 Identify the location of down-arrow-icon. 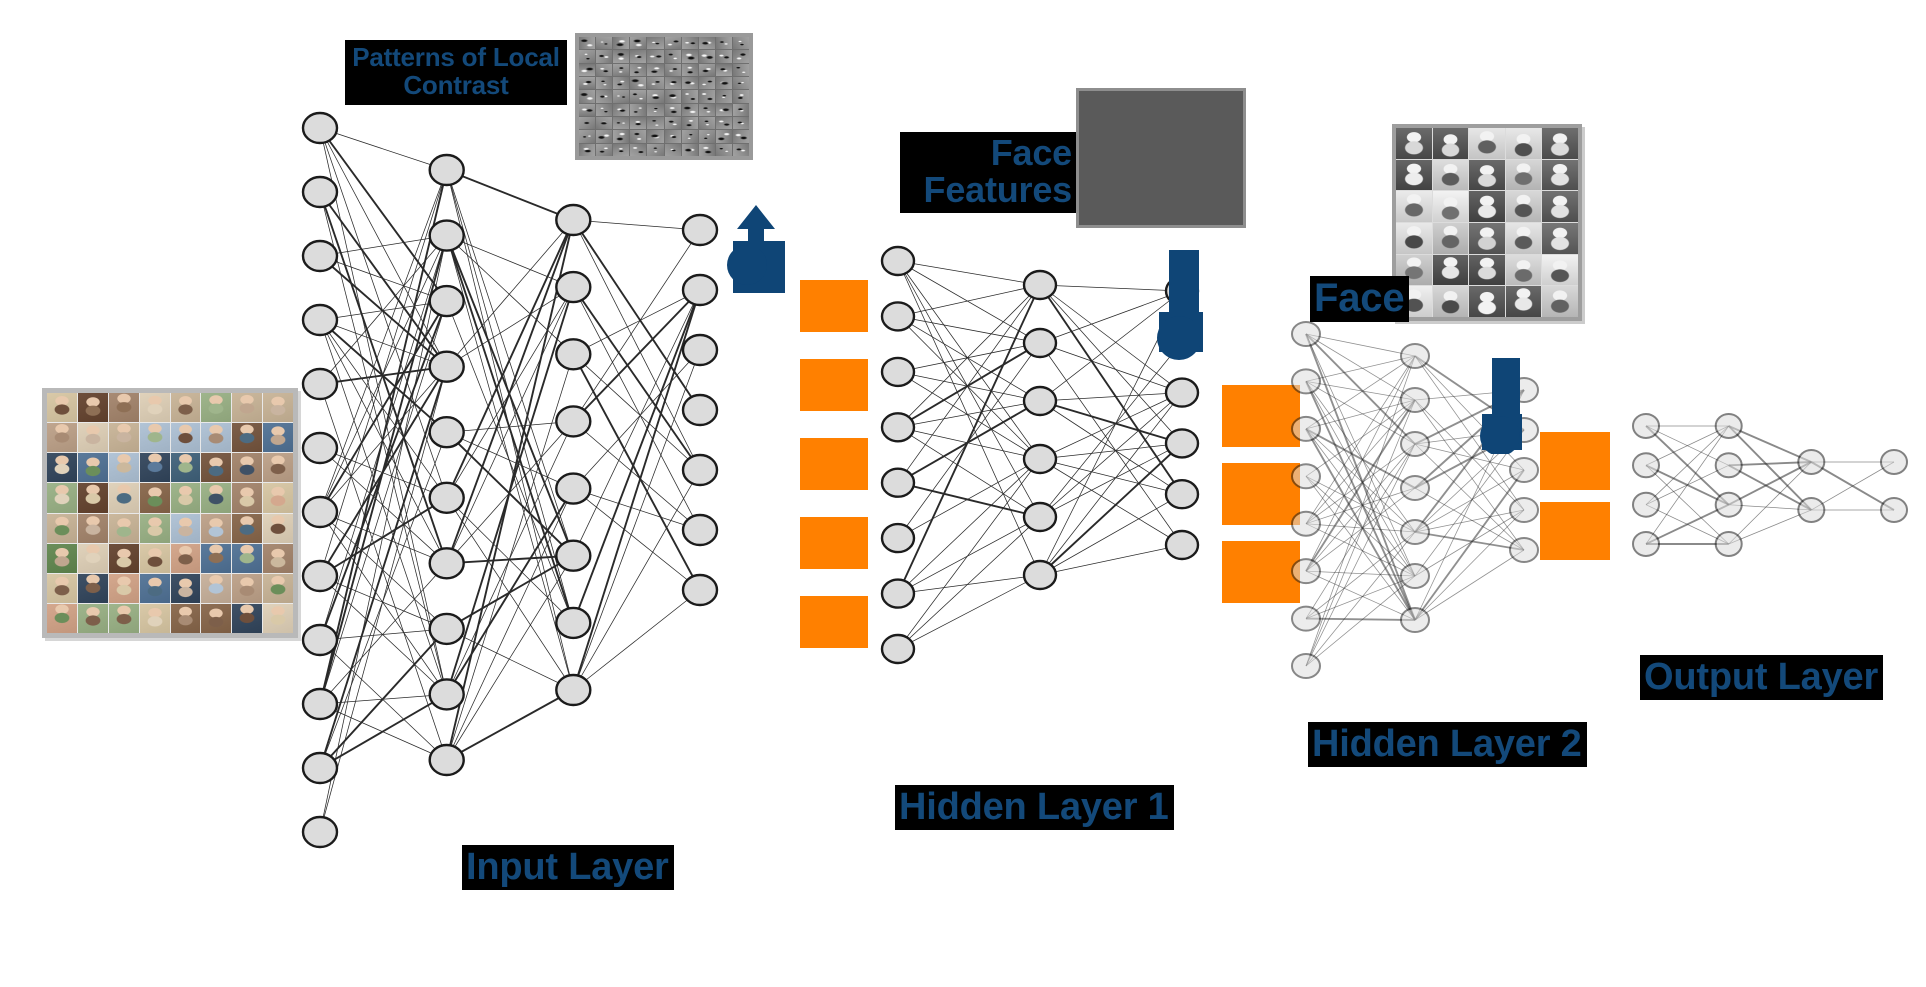
(1188, 307).